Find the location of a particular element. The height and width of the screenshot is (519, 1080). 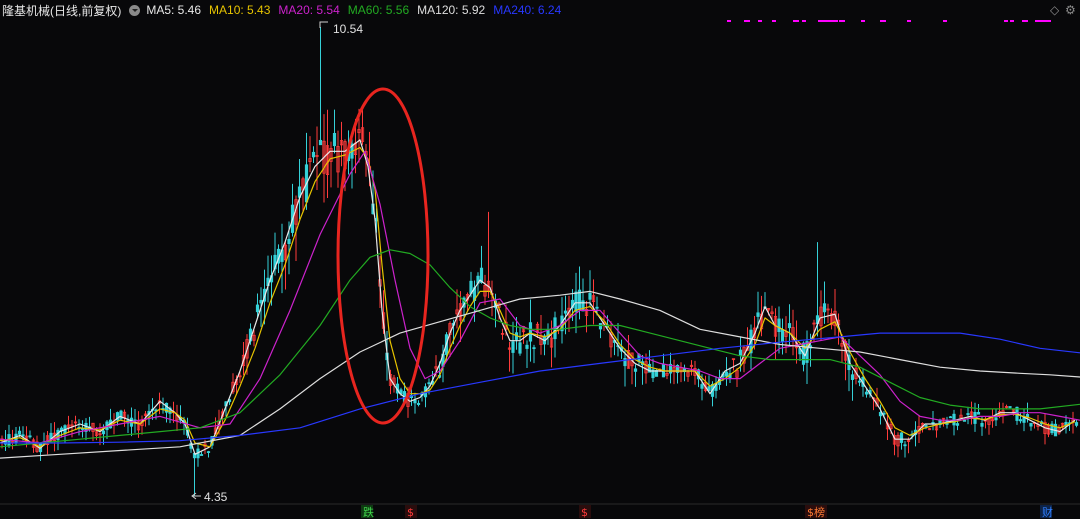

event-badge-label: $榜 is located at coordinates (816, 512).